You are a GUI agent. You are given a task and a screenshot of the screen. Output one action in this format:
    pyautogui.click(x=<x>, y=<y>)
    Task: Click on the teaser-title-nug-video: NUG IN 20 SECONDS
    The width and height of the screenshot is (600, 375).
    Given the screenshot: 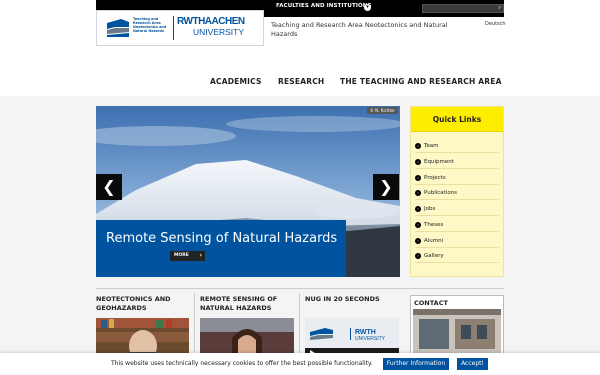 What is the action you would take?
    pyautogui.click(x=355, y=299)
    